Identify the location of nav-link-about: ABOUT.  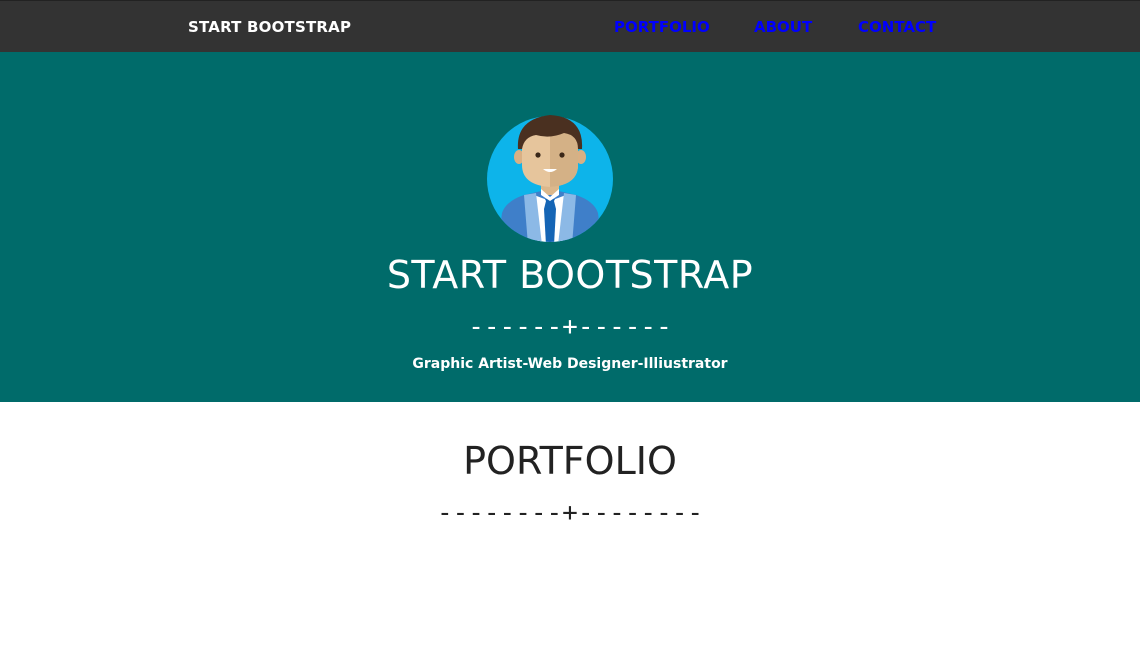
(783, 27).